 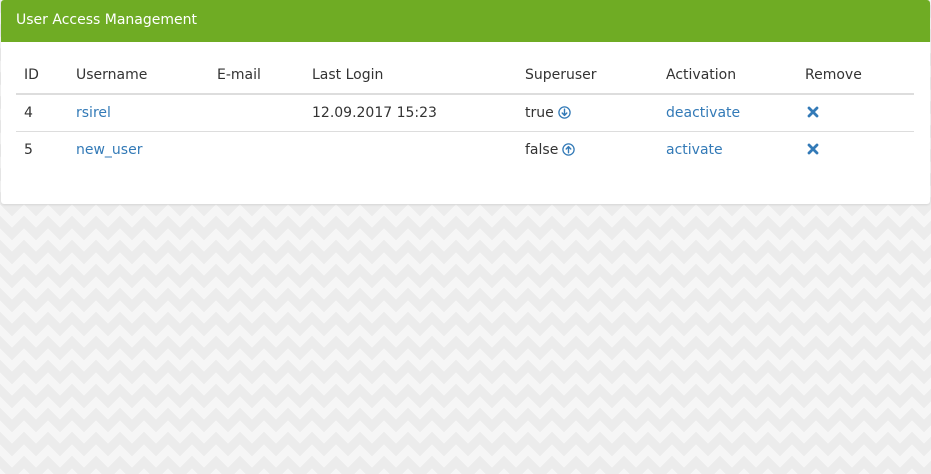 What do you see at coordinates (727, 76) in the screenshot?
I see `column-header-activation: Activation` at bounding box center [727, 76].